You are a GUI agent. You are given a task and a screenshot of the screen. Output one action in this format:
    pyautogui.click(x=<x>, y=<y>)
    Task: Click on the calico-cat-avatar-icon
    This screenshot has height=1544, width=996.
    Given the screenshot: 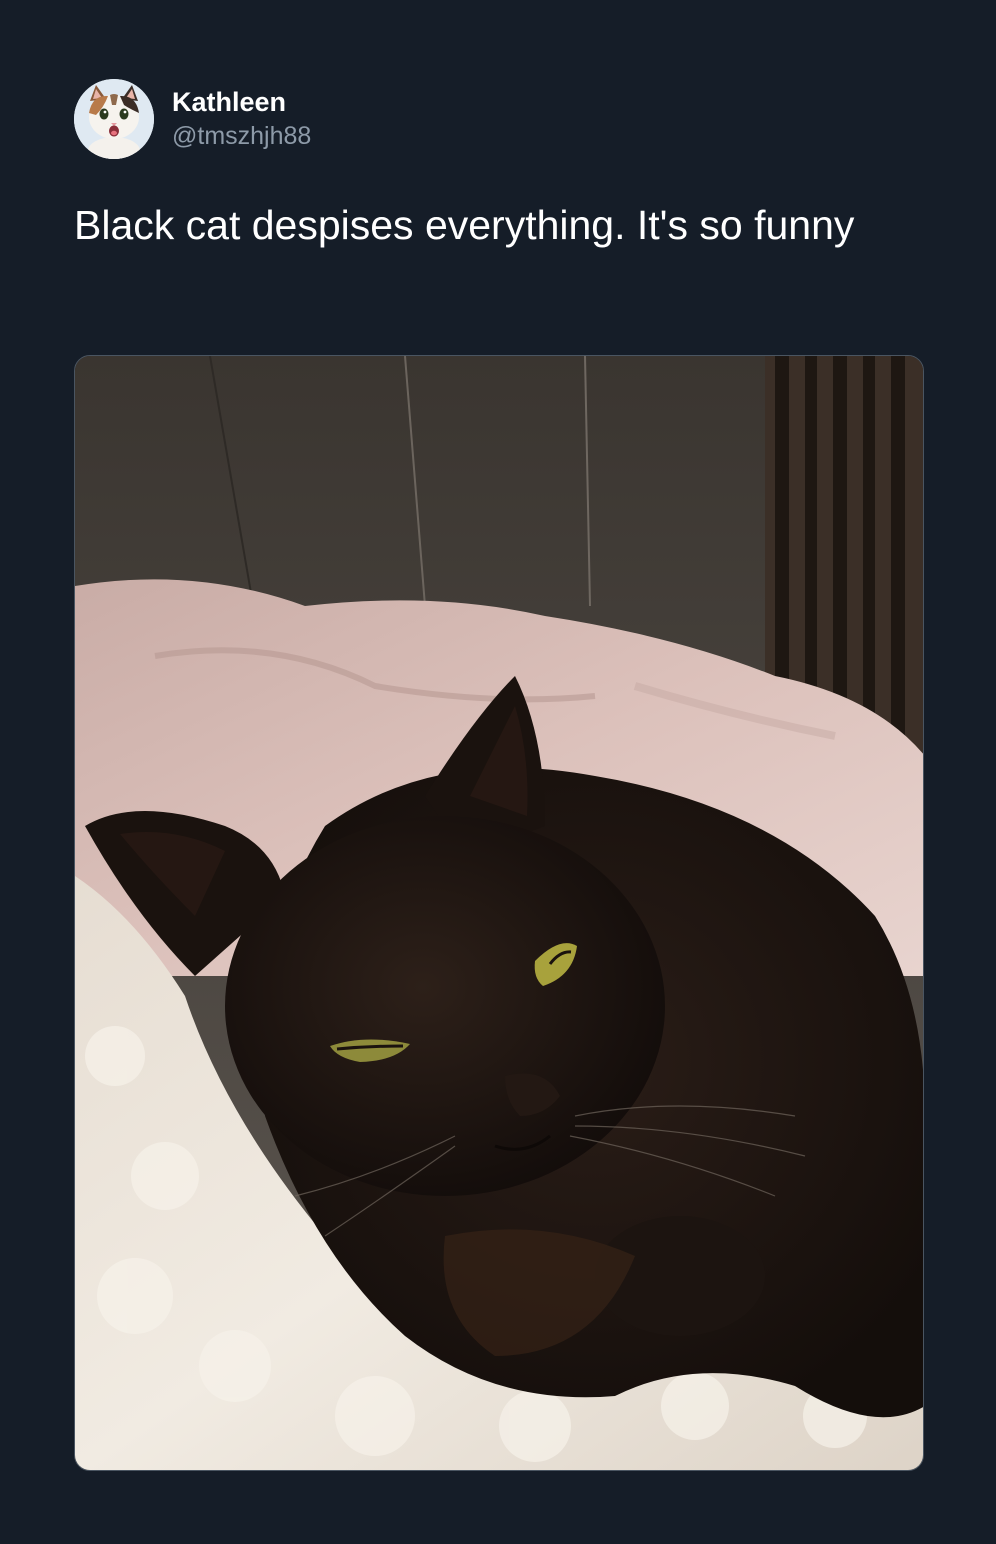 What is the action you would take?
    pyautogui.click(x=114, y=119)
    